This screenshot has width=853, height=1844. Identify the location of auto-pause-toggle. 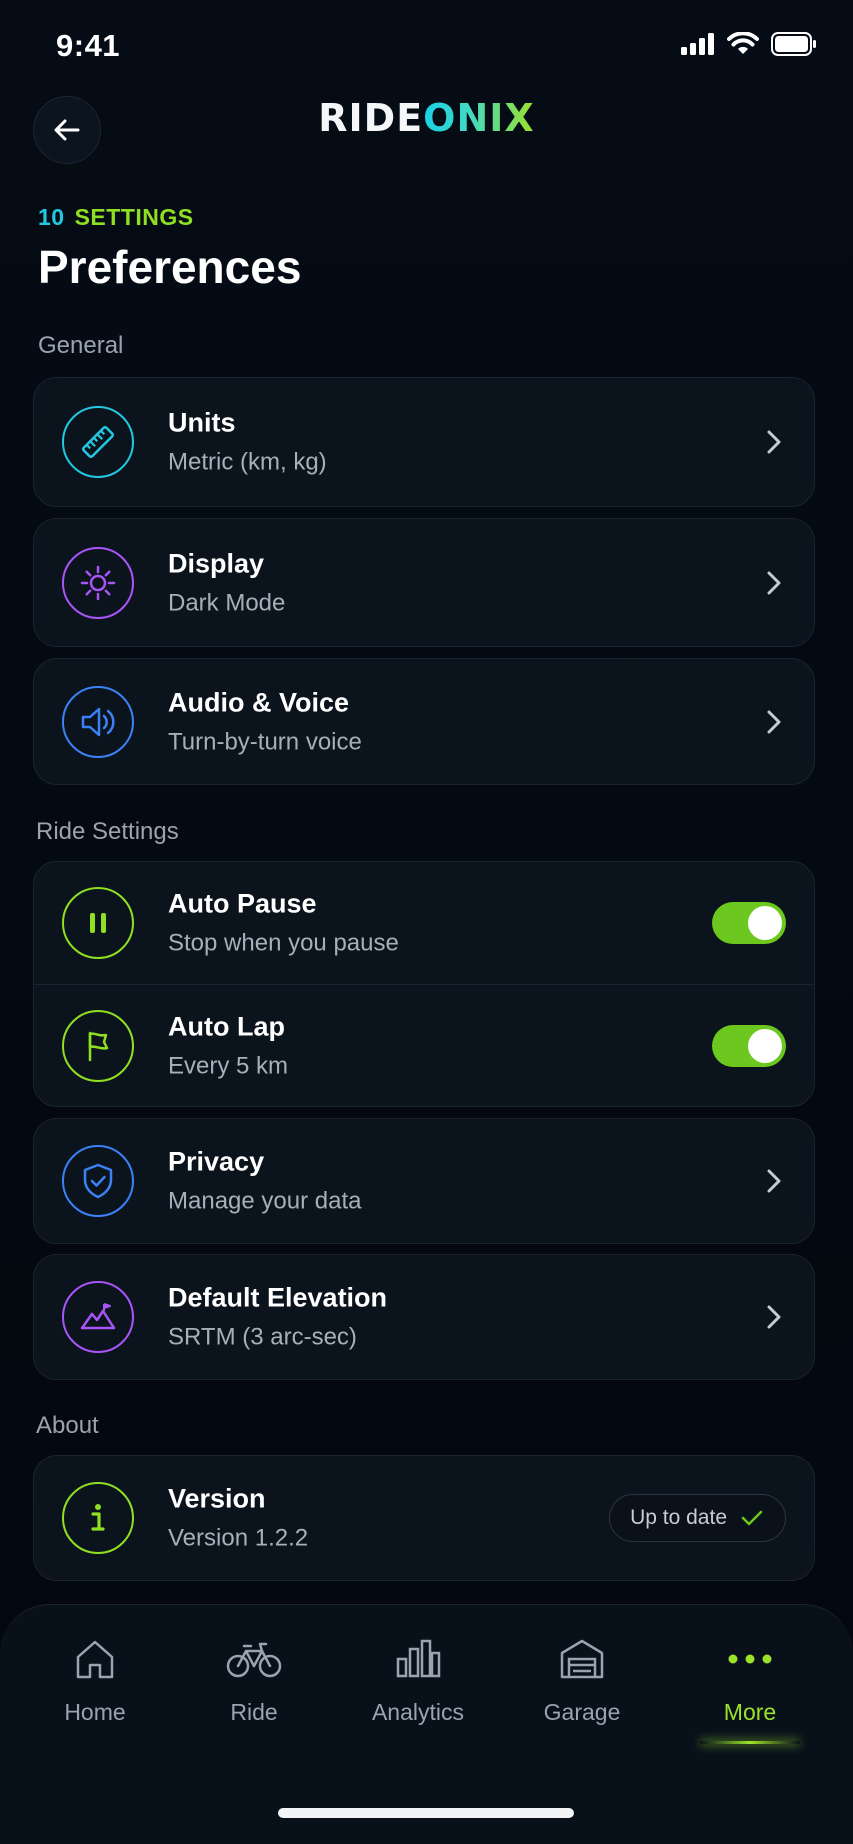
(749, 923).